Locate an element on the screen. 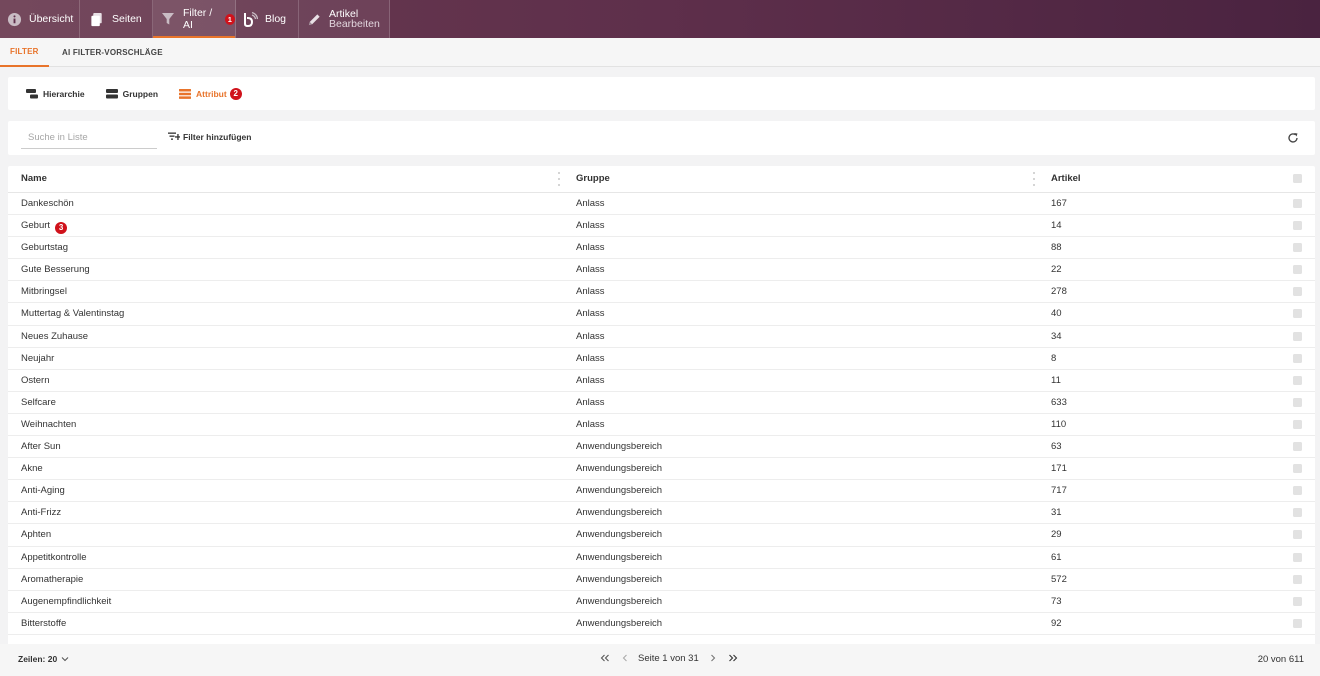 The width and height of the screenshot is (1320, 676). nav-filter-ai: Filter / AI 1 is located at coordinates (194, 19).